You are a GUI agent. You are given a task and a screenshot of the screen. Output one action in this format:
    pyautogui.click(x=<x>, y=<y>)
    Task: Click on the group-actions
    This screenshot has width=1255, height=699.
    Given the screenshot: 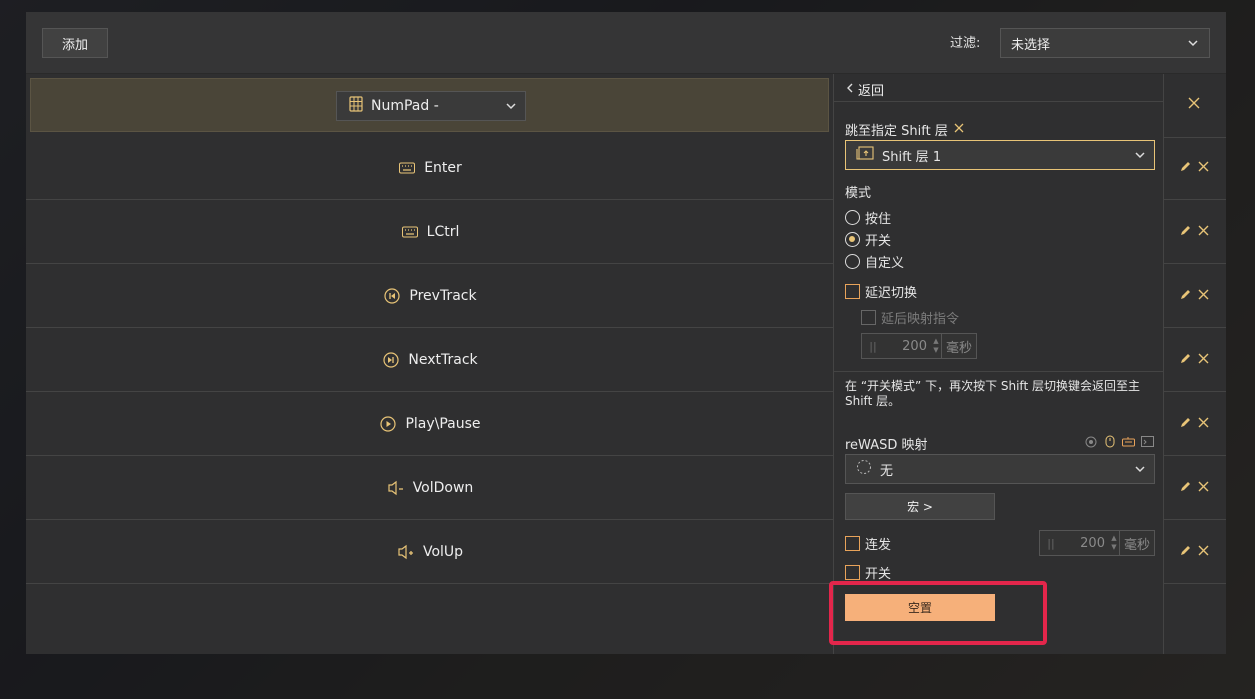 What is the action you would take?
    pyautogui.click(x=1195, y=106)
    